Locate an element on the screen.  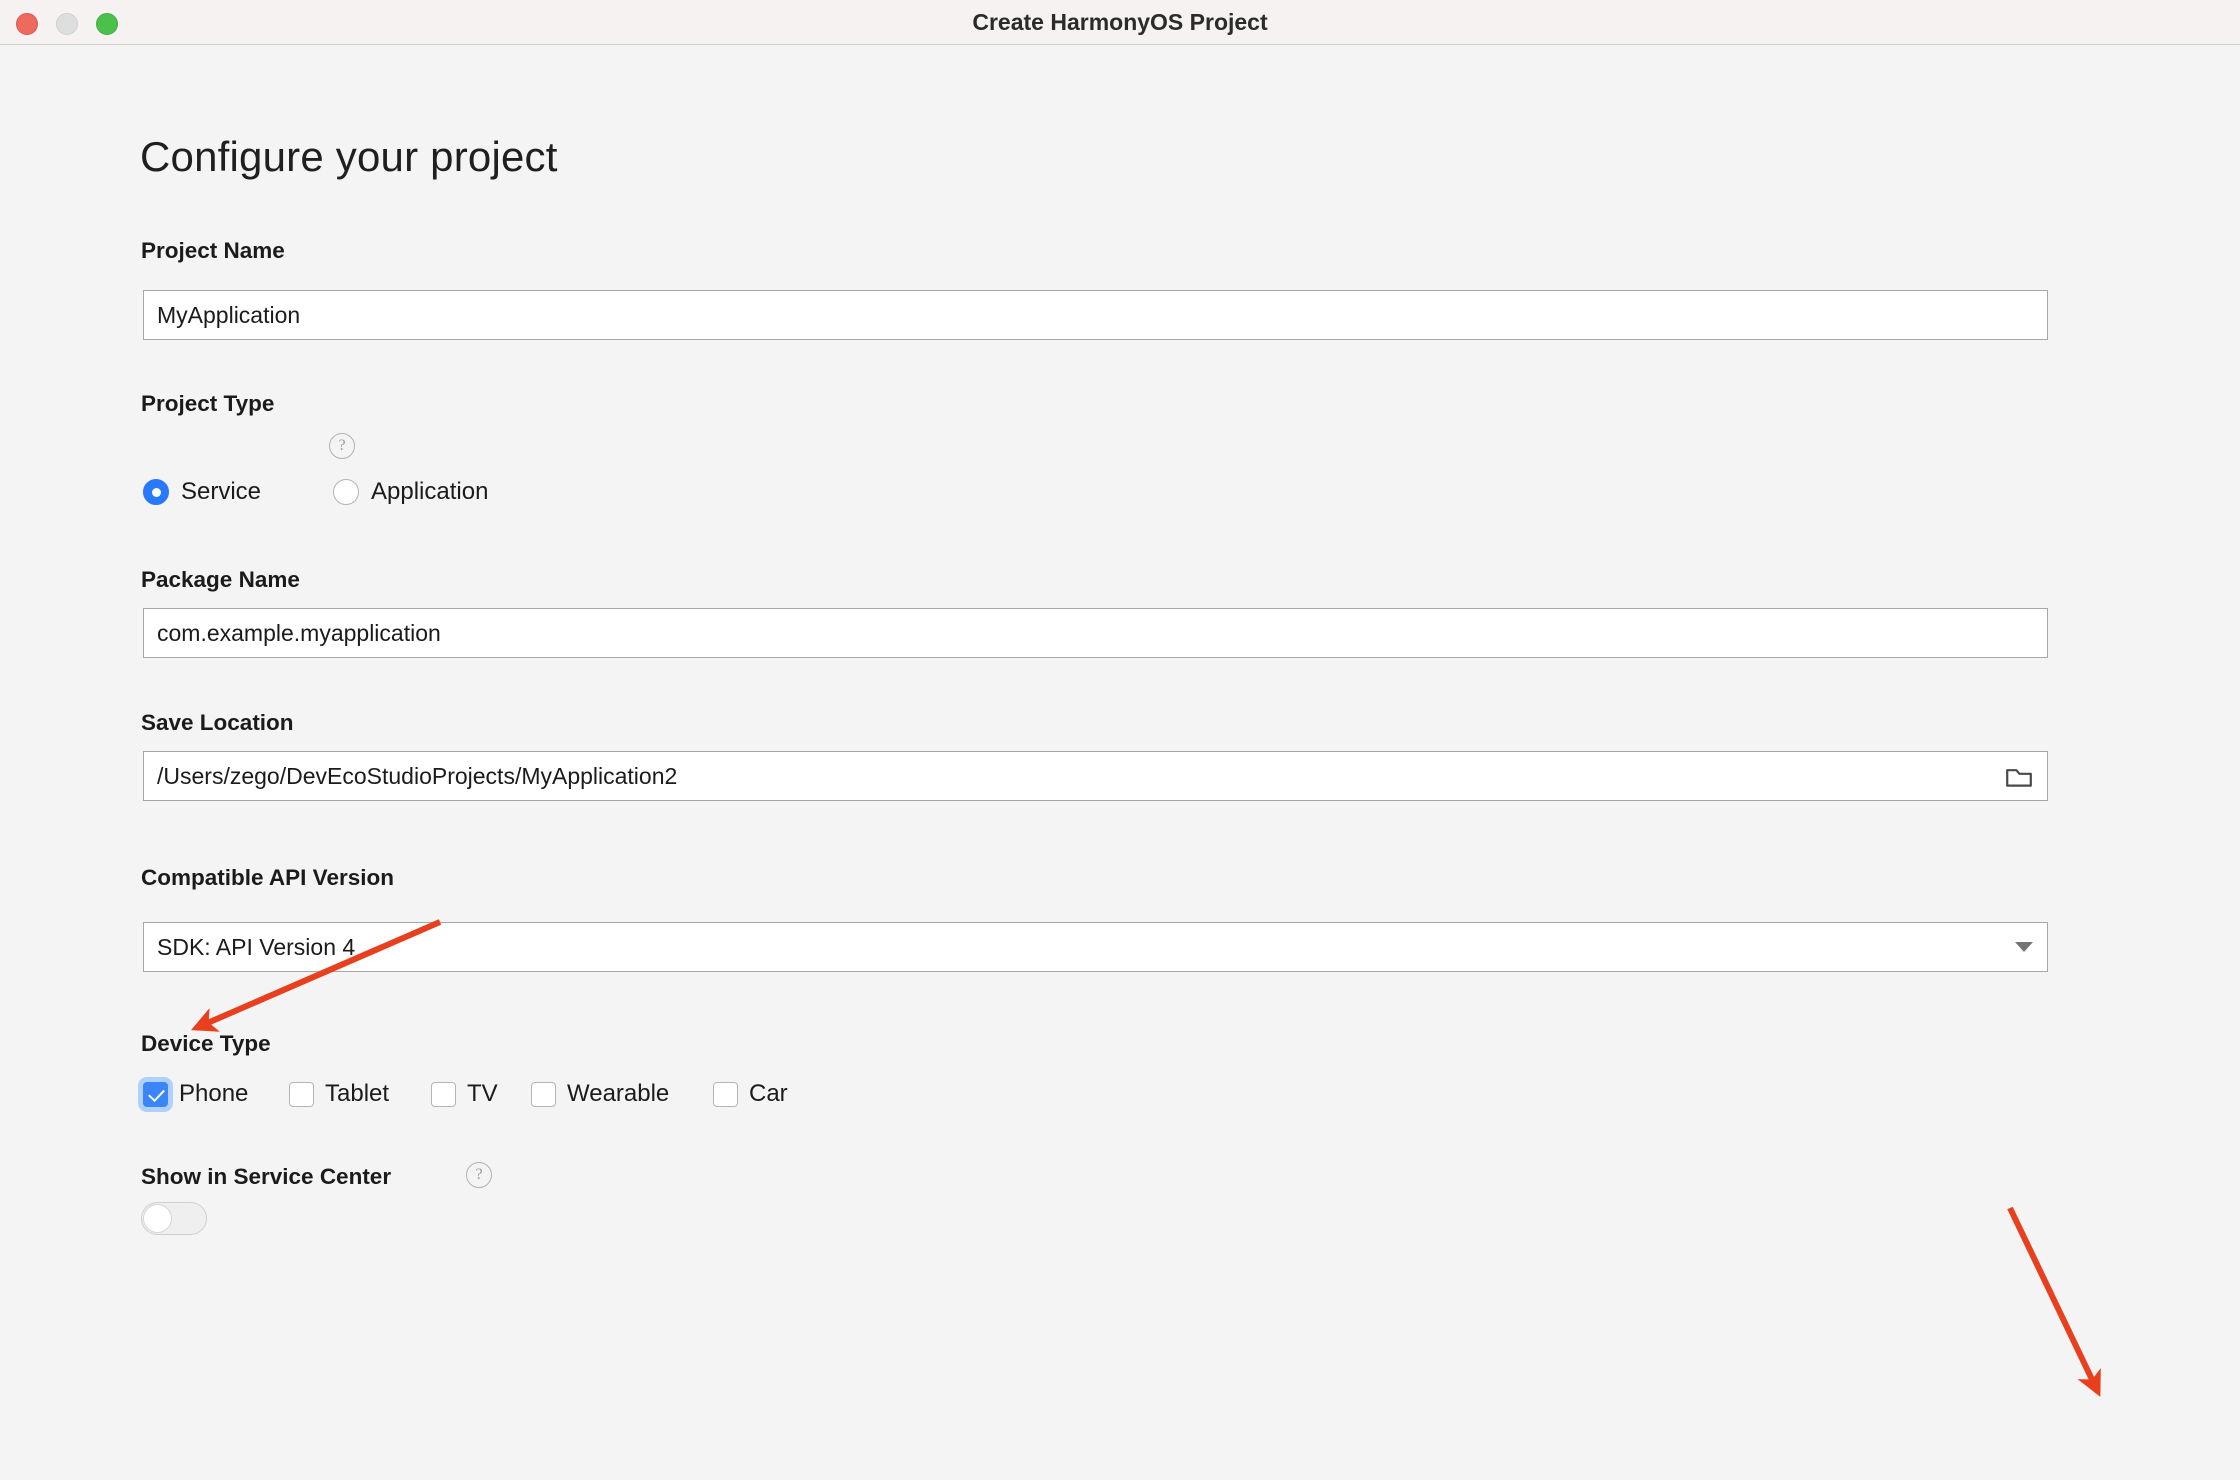
save-location-browse-button is located at coordinates (2019, 776).